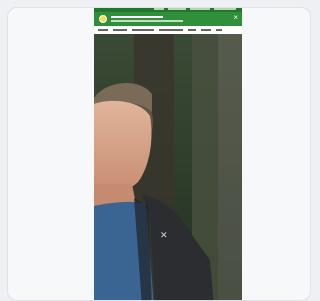 This screenshot has width=320, height=301. Describe the element at coordinates (103, 19) in the screenshot. I see `site-logo-icon` at that location.